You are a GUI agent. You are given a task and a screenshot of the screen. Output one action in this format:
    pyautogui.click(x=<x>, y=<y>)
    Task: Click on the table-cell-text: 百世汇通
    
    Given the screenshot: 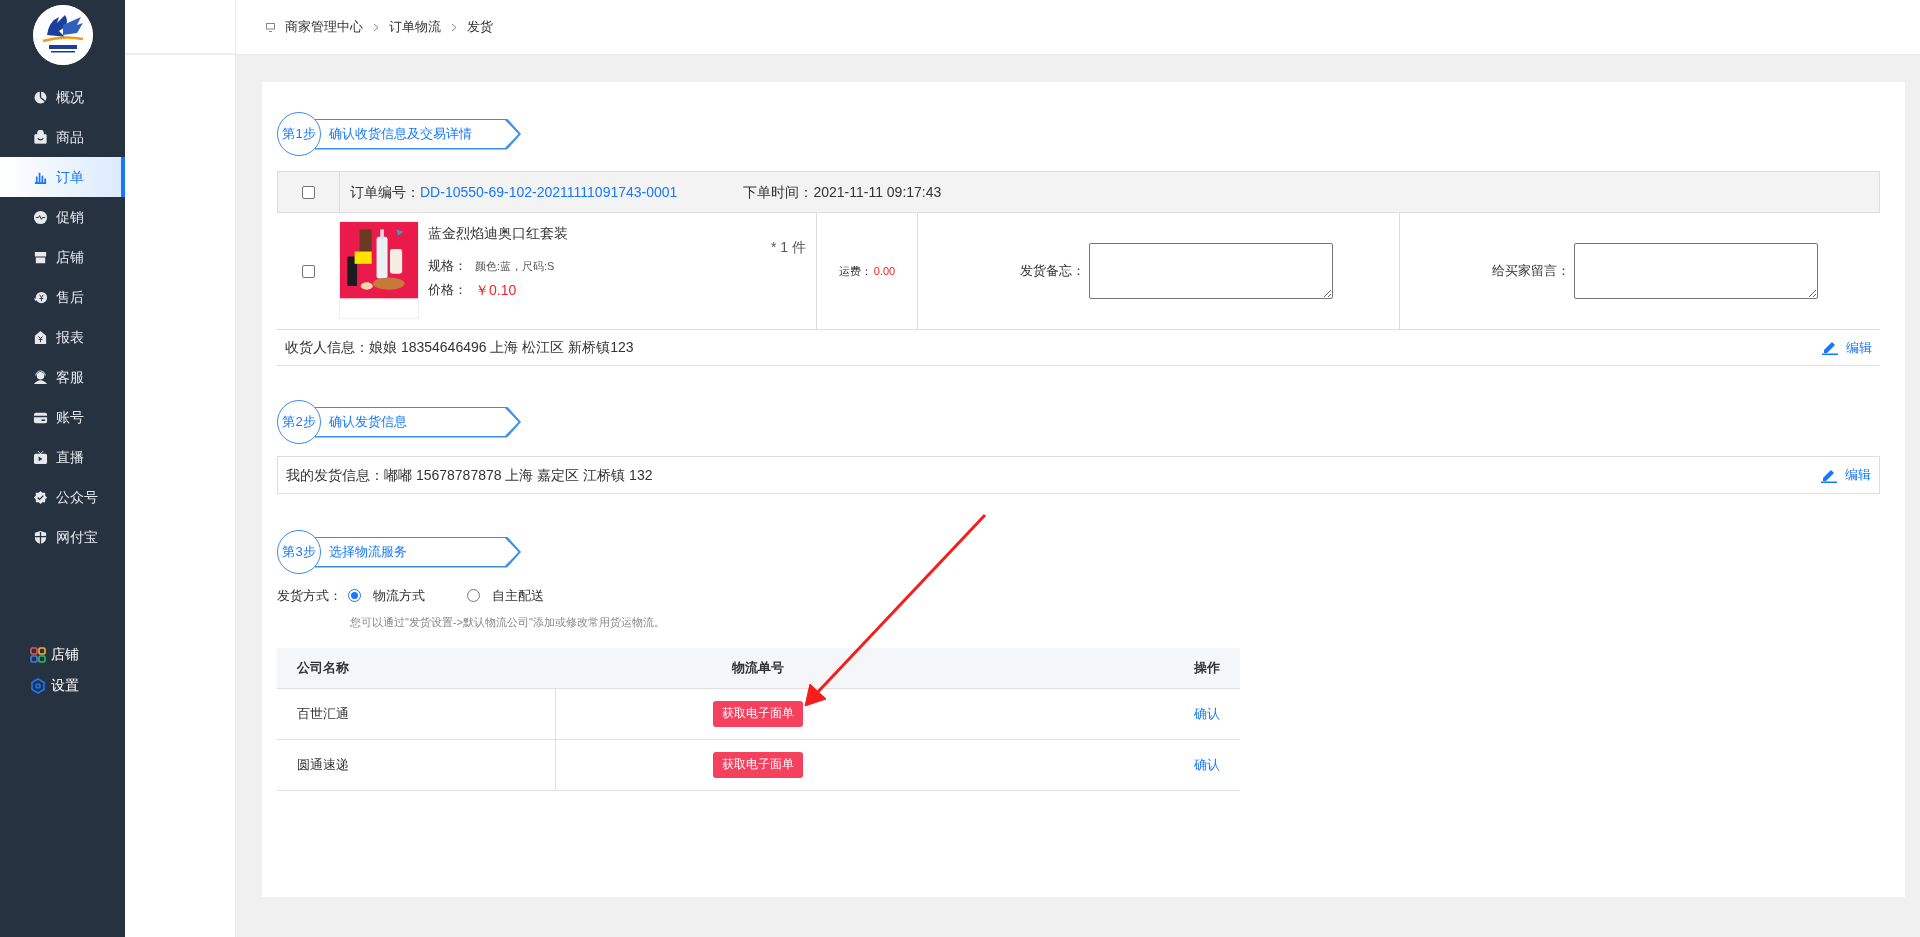 What is the action you would take?
    pyautogui.click(x=323, y=714)
    